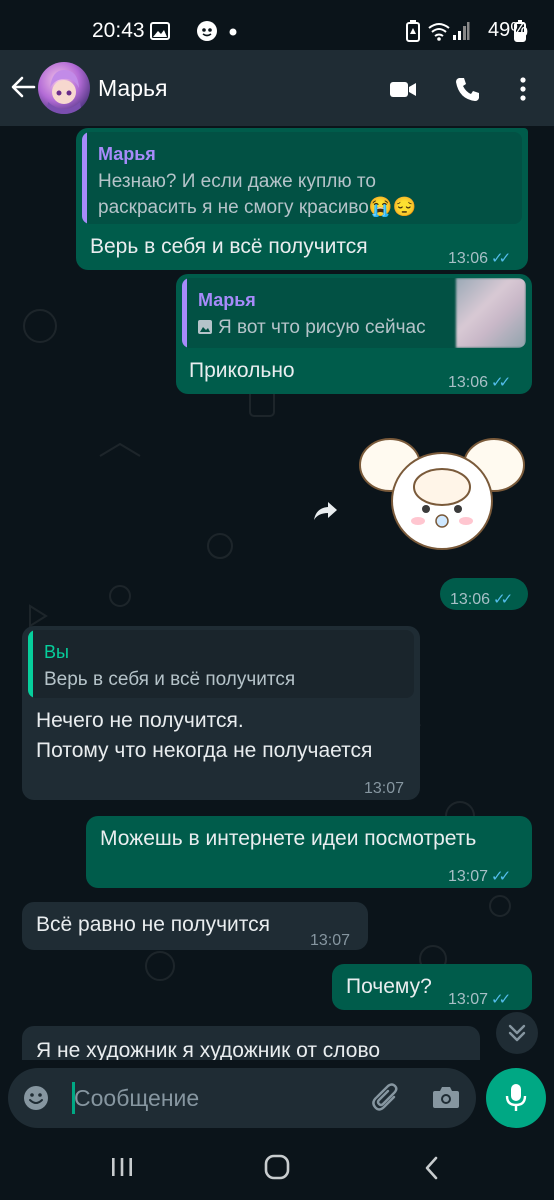 The image size is (554, 1200). Describe the element at coordinates (257, 207) in the screenshot. I see `quote-text-line: раскрасить я не смогу красиво😭😔` at that location.